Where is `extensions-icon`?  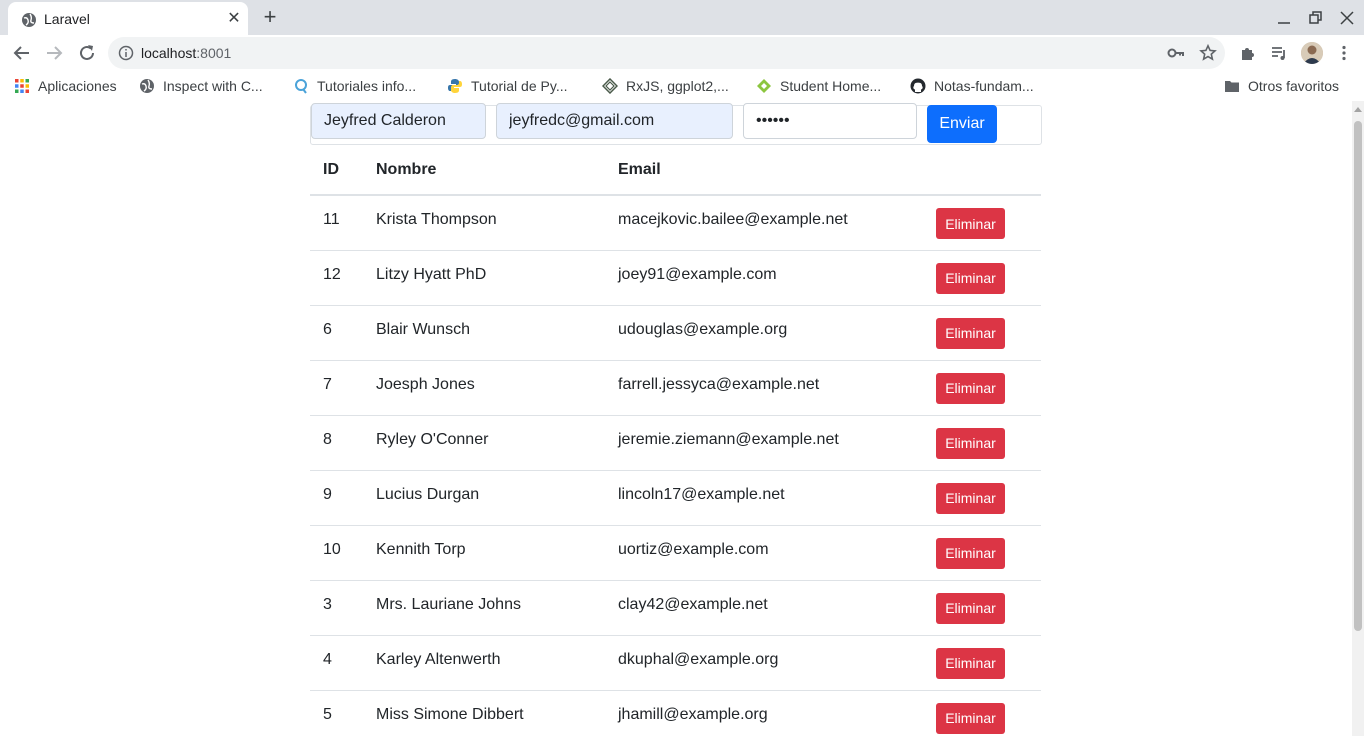
extensions-icon is located at coordinates (1248, 53).